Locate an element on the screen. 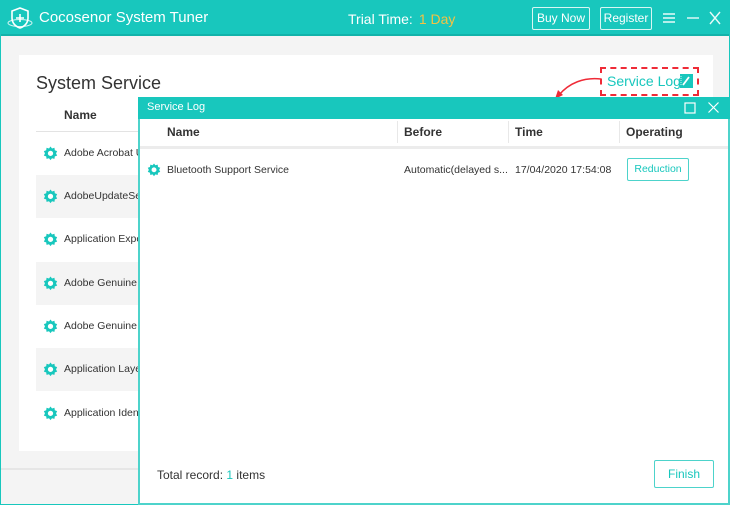 This screenshot has width=730, height=505. service-name: Adobe Genuine Monitor Service is located at coordinates (102, 283).